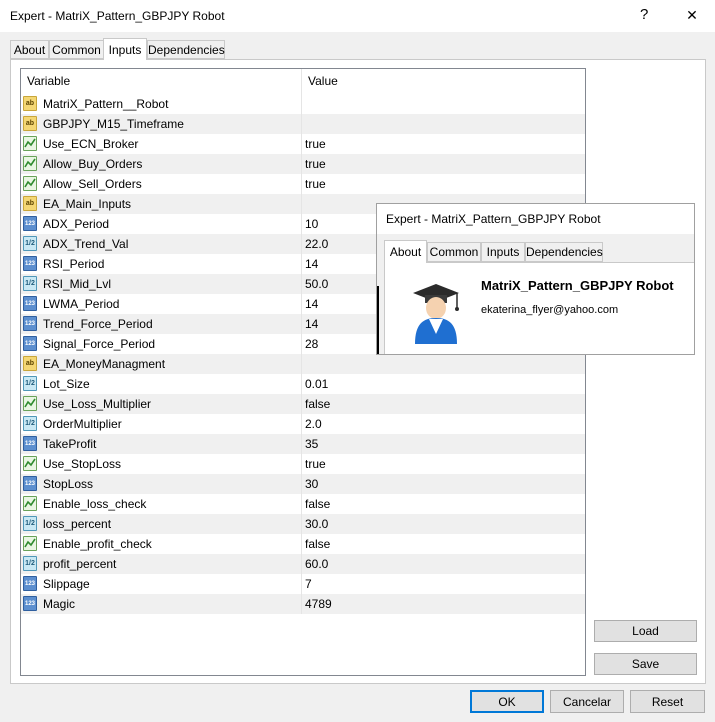 This screenshot has width=715, height=722. I want to click on close-icon: ✕, so click(692, 15).